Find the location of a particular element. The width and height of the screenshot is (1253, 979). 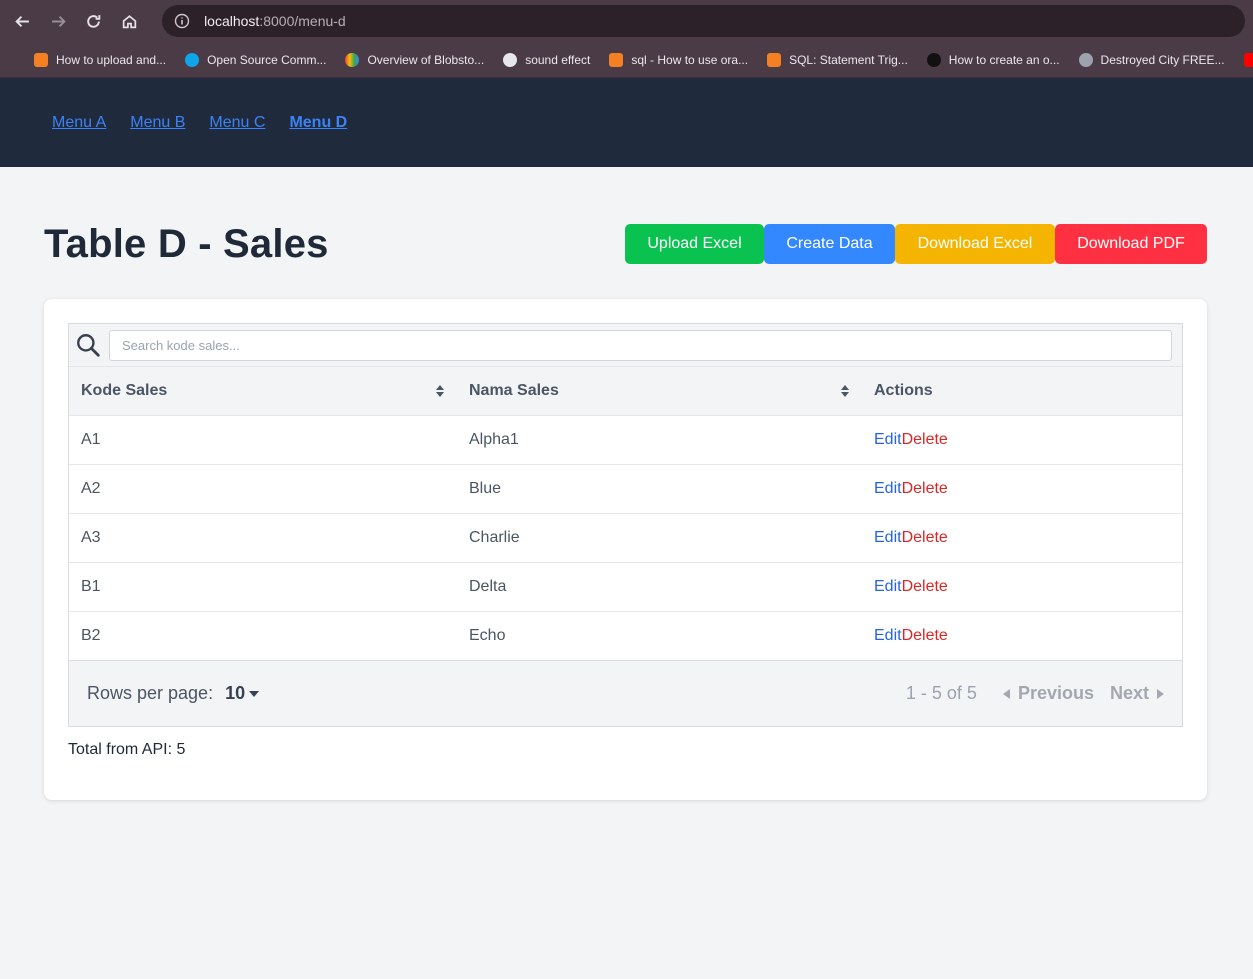

nav-menu-c: Menu C is located at coordinates (237, 123).